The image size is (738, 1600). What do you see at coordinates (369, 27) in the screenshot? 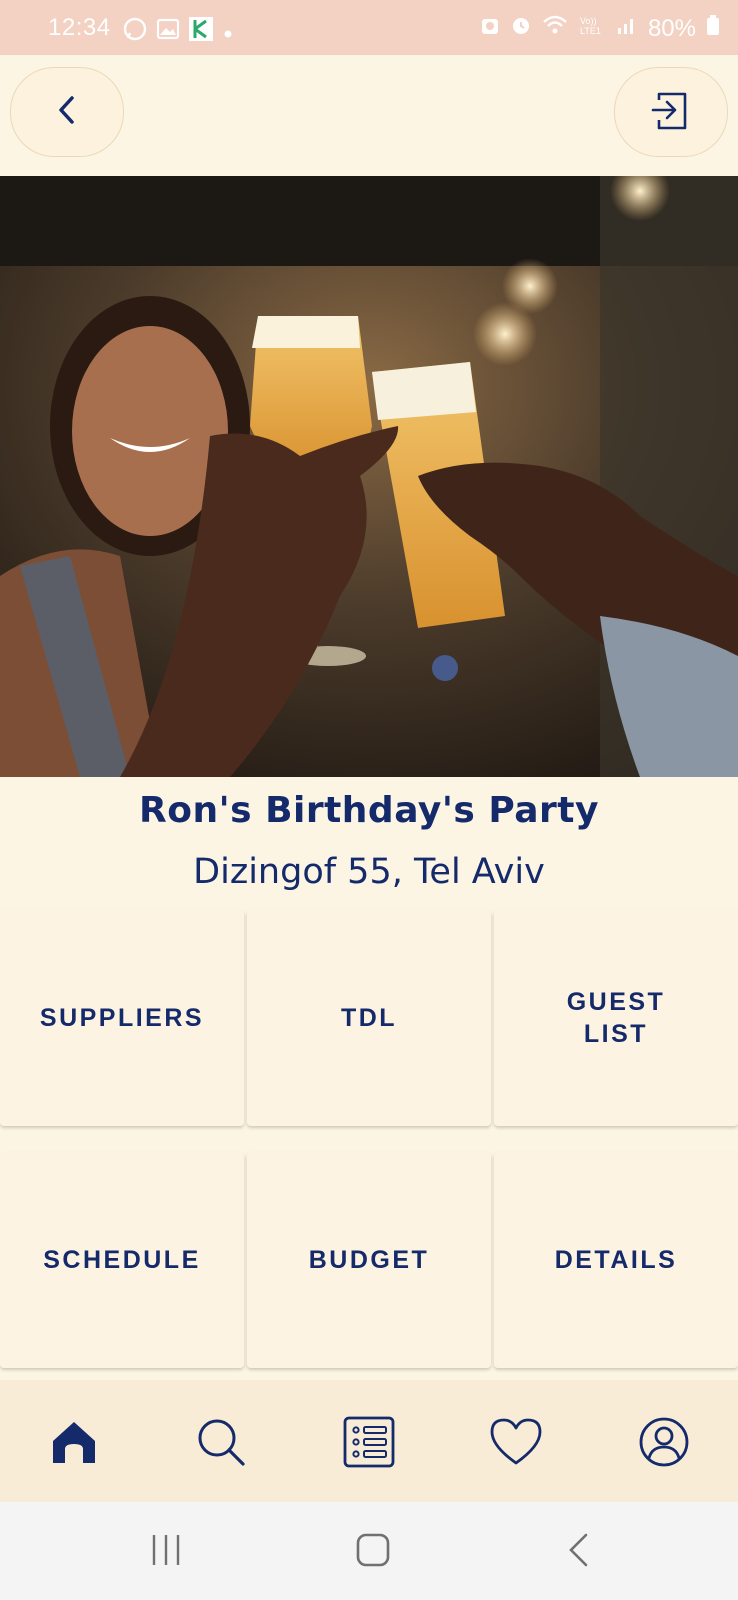
I see `status-bar: 12:34 Vo)) LTE1 80%` at bounding box center [369, 27].